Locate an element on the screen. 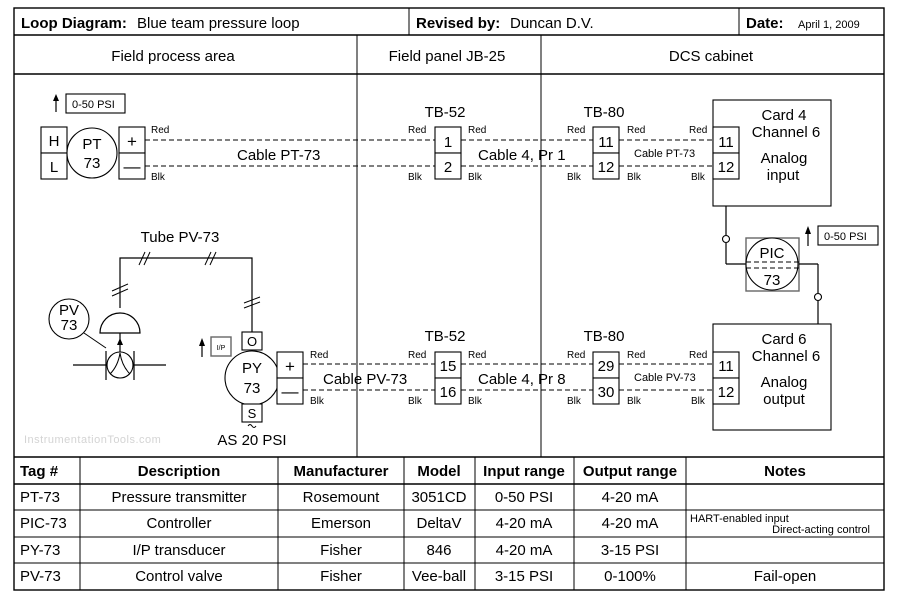 This screenshot has width=899, height=596. table-cell-model: Vee-ball is located at coordinates (439, 576).